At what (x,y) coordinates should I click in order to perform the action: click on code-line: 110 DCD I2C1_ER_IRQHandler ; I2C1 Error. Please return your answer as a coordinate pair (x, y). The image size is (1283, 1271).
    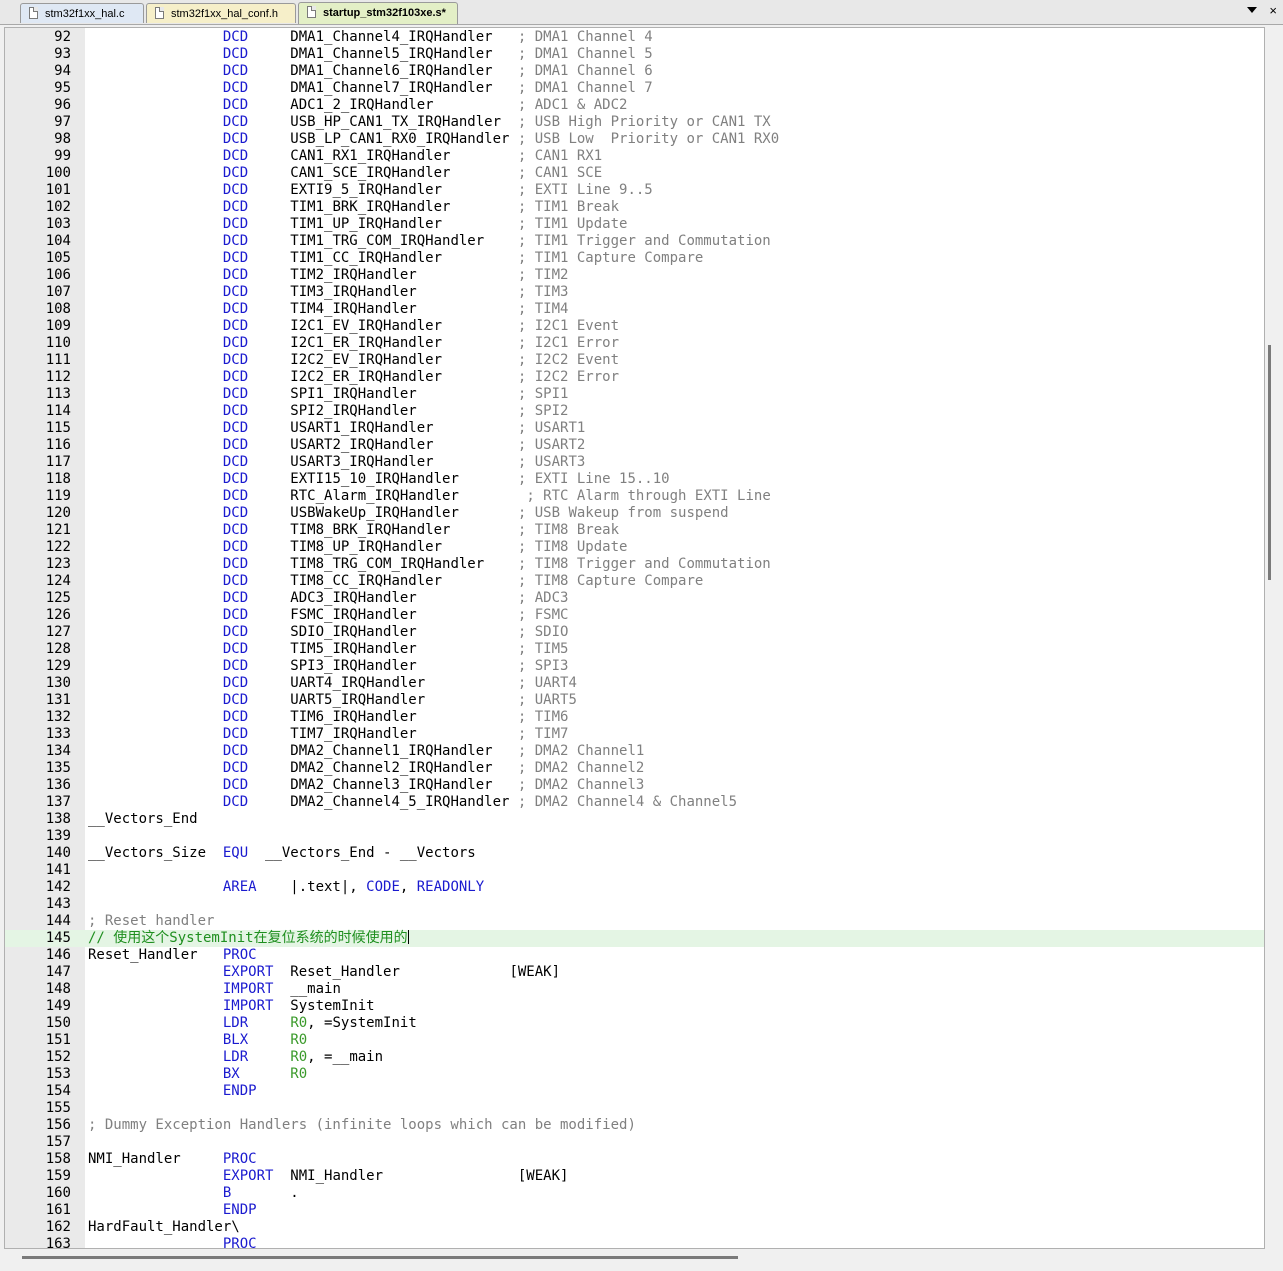
    Looking at the image, I should click on (634, 343).